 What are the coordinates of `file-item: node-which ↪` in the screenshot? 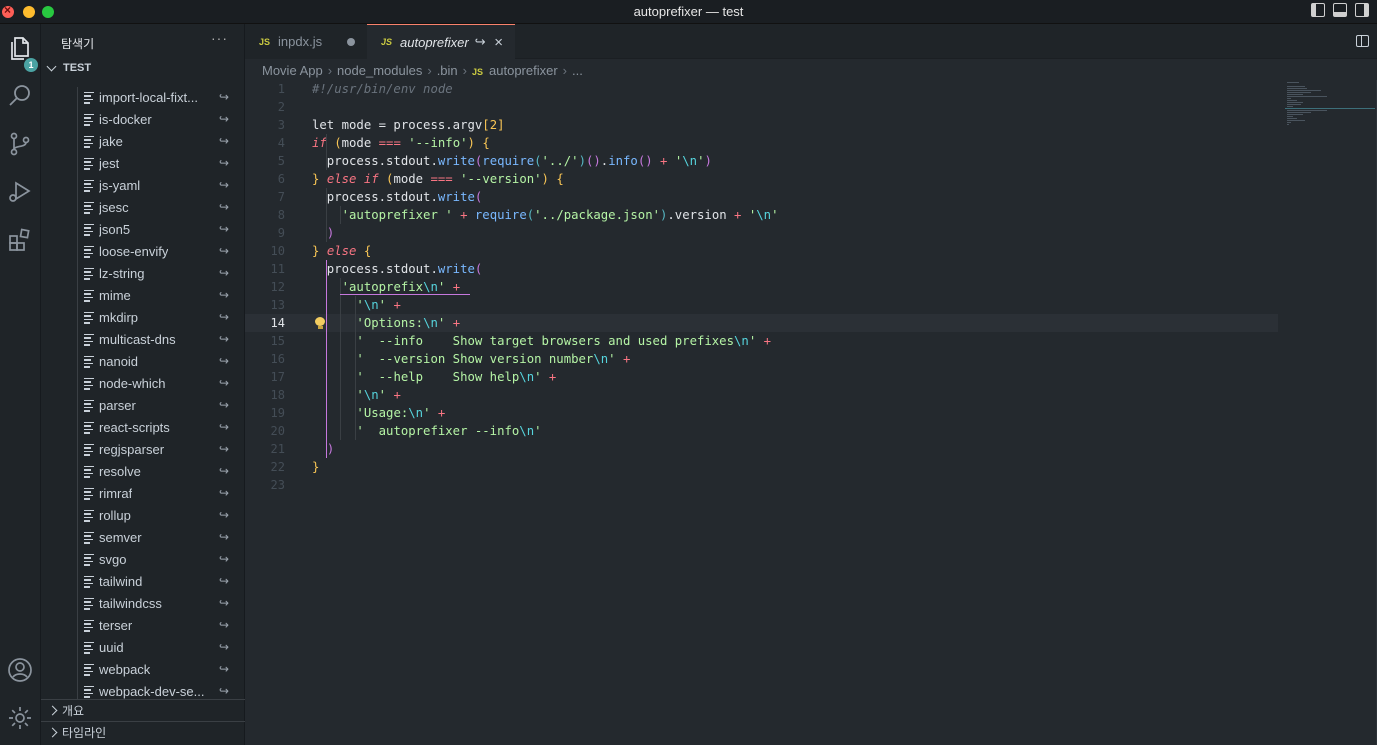 It's located at (143, 384).